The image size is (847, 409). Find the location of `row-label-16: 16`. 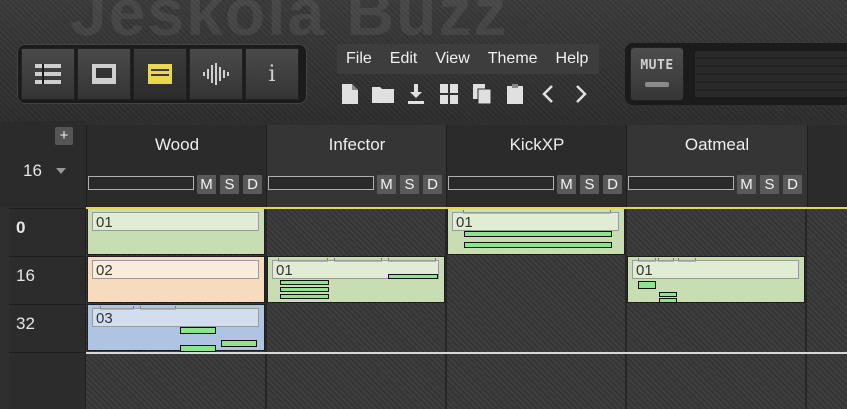

row-label-16: 16 is located at coordinates (47, 280).